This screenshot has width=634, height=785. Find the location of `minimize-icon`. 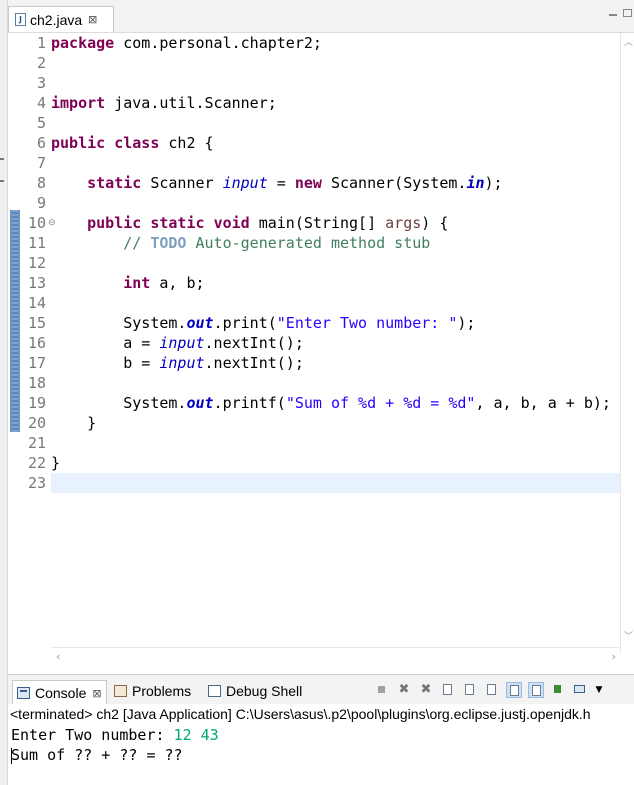

minimize-icon is located at coordinates (613, 13).